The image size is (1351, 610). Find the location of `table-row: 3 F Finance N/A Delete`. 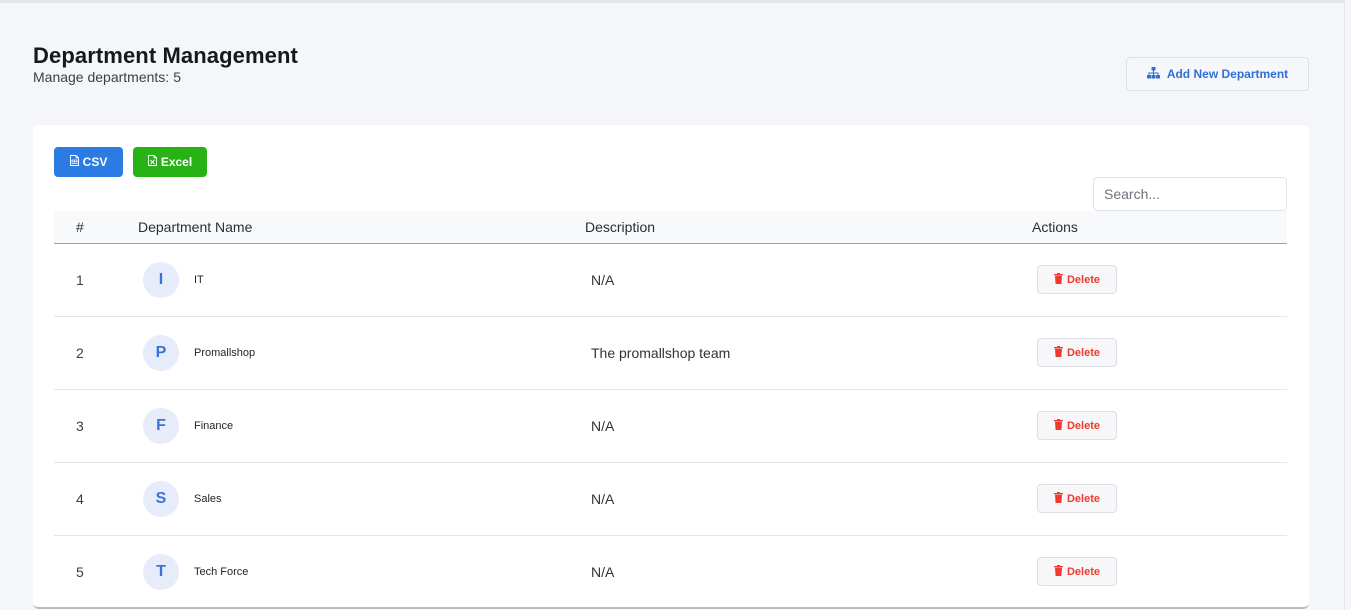

table-row: 3 F Finance N/A Delete is located at coordinates (670, 426).